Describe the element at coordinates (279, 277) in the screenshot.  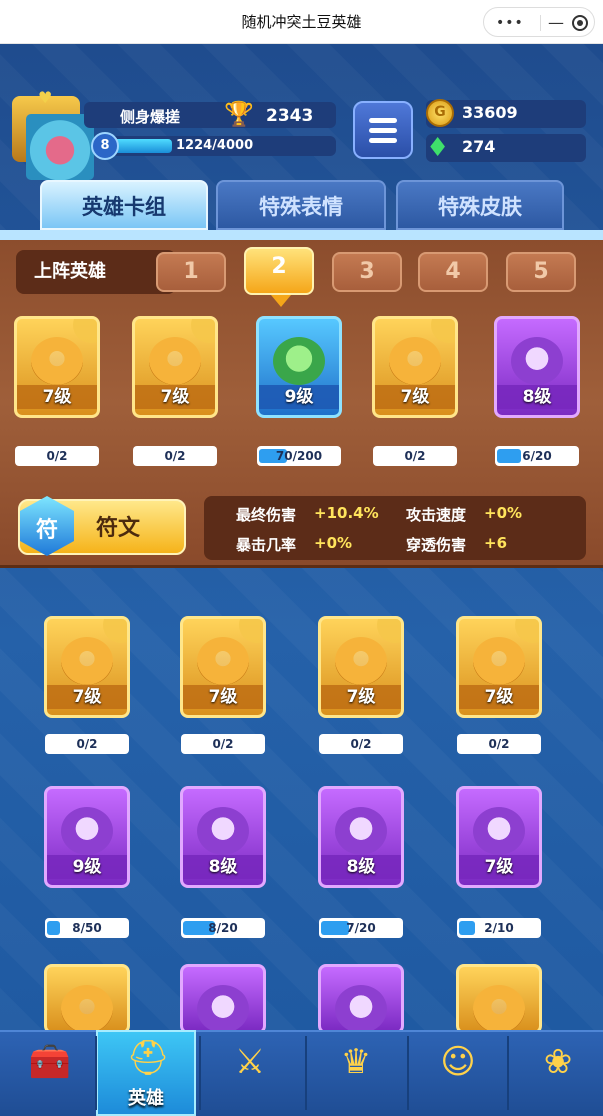
I see `lineup-slot-2: 2` at that location.